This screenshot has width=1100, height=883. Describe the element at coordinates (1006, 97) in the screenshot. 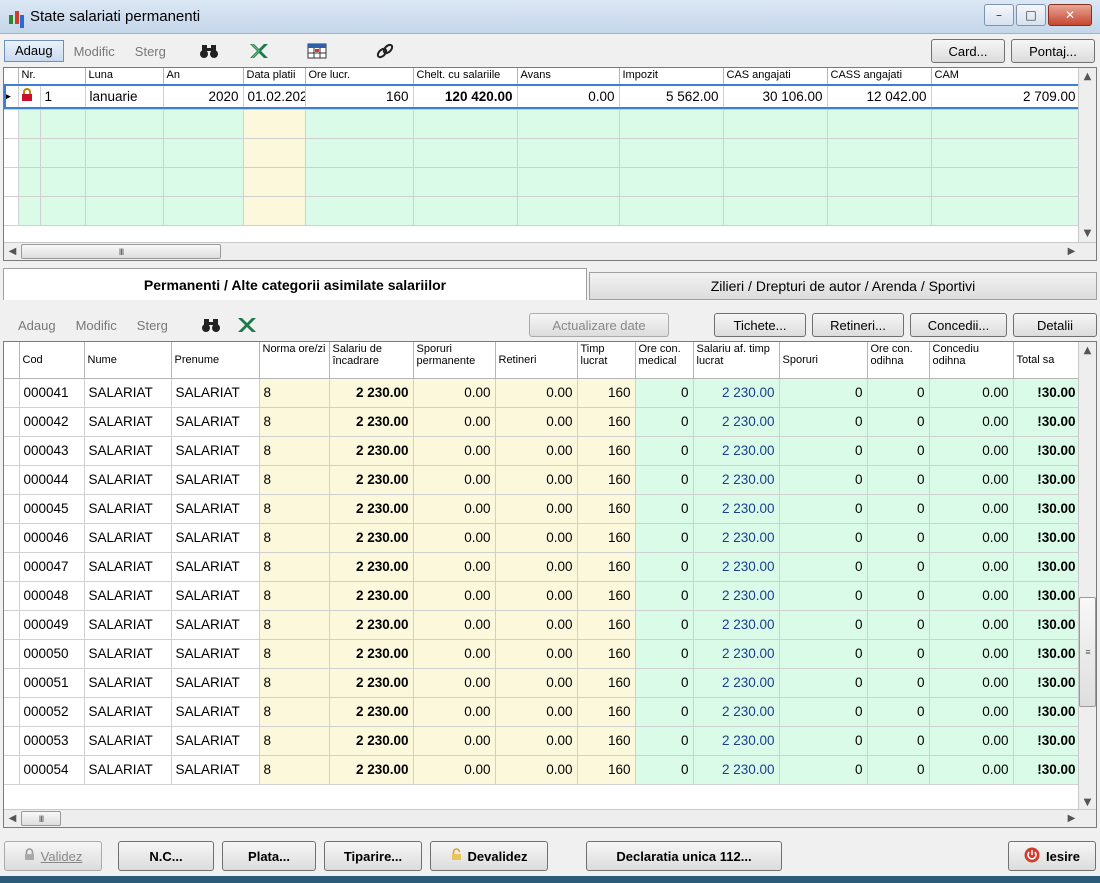

I see `cell-cam: 2 709.00` at that location.